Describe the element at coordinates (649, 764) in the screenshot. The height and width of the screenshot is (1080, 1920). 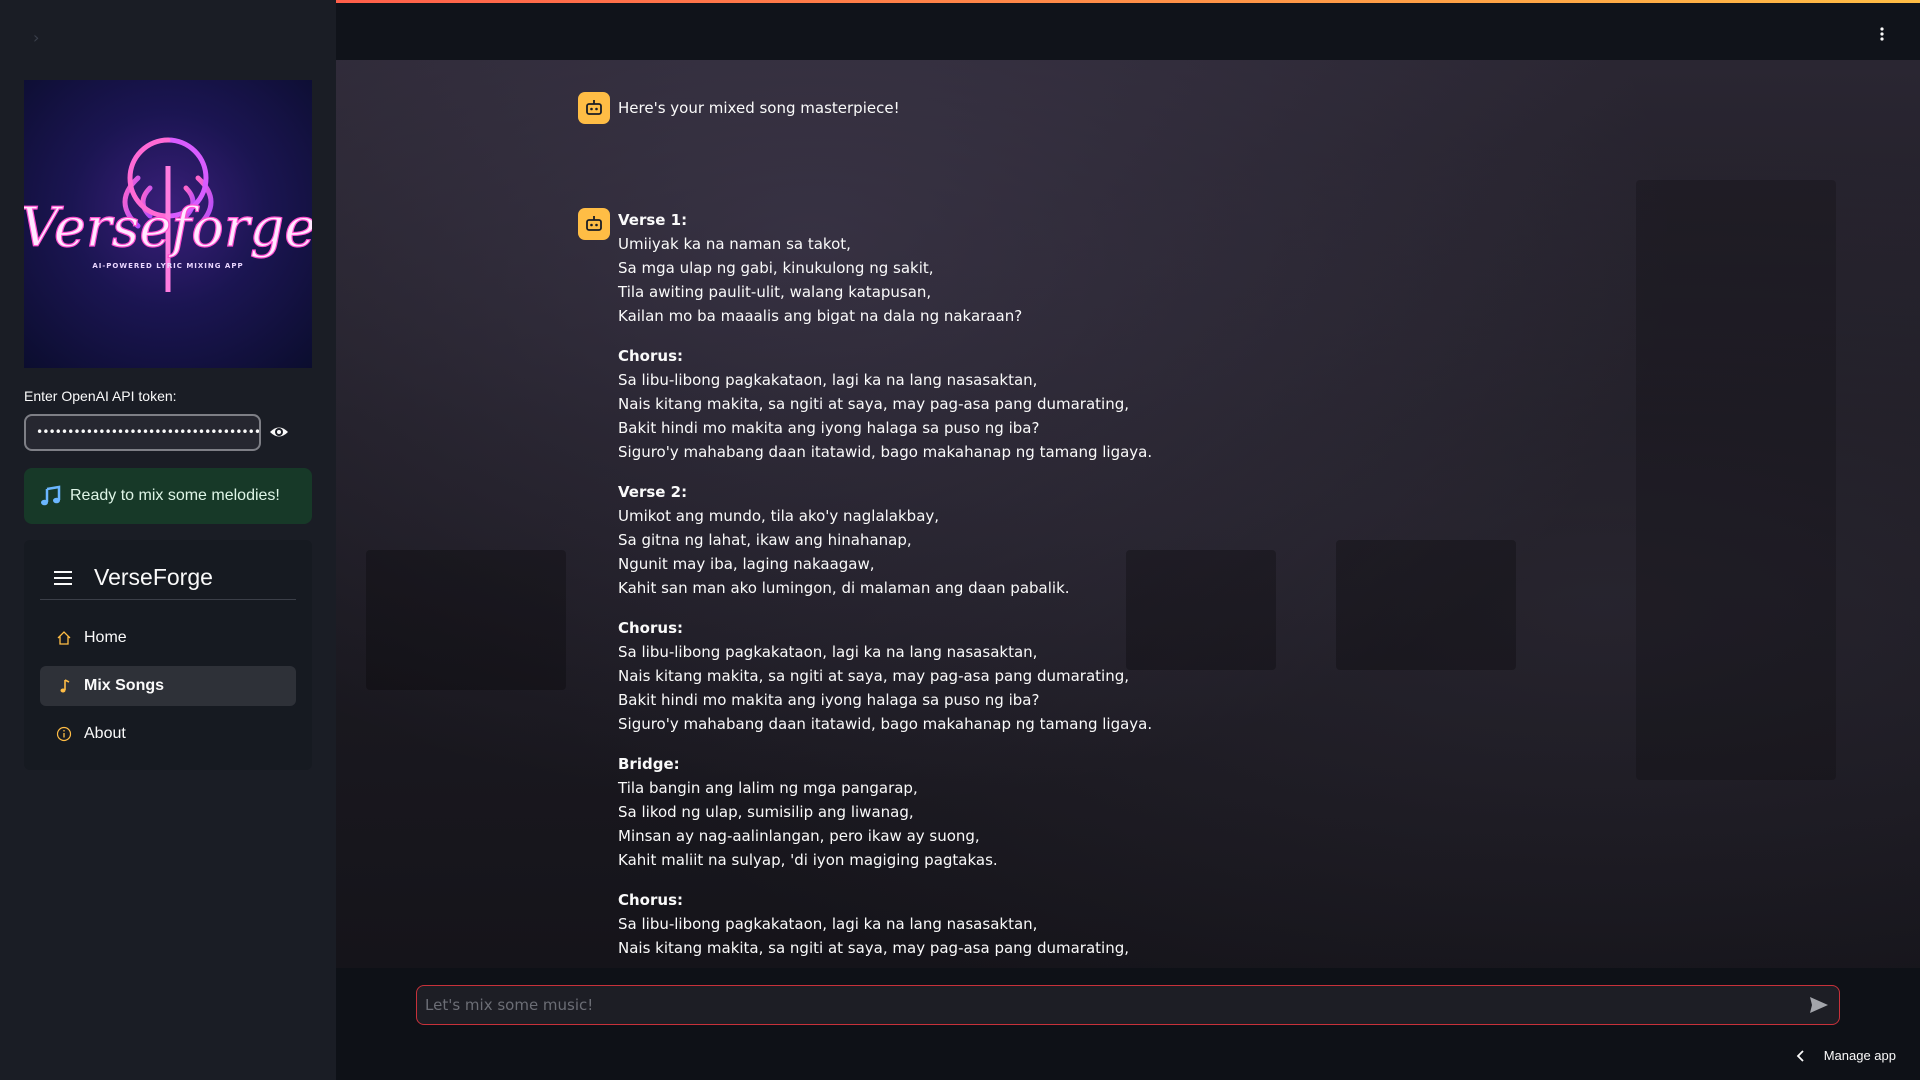
I see `lyric-section-heading: Bridge:` at that location.